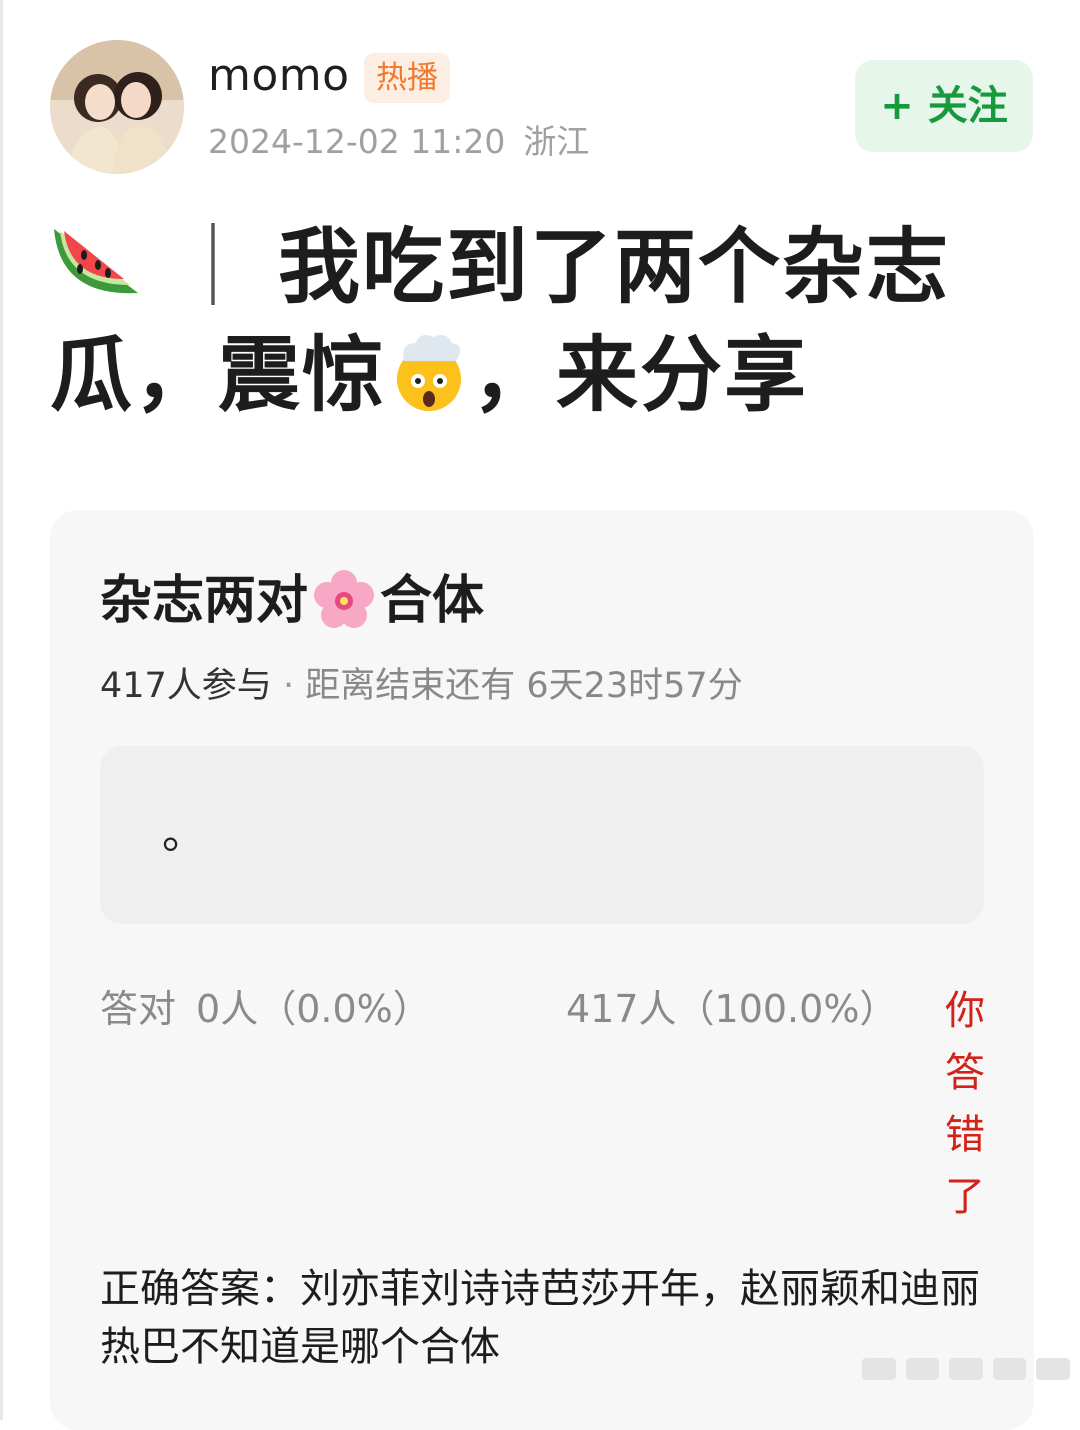 Image resolution: width=1080 pixels, height=1430 pixels. Describe the element at coordinates (218, 375) in the screenshot. I see `title-text-2: 瓜，震惊` at that location.